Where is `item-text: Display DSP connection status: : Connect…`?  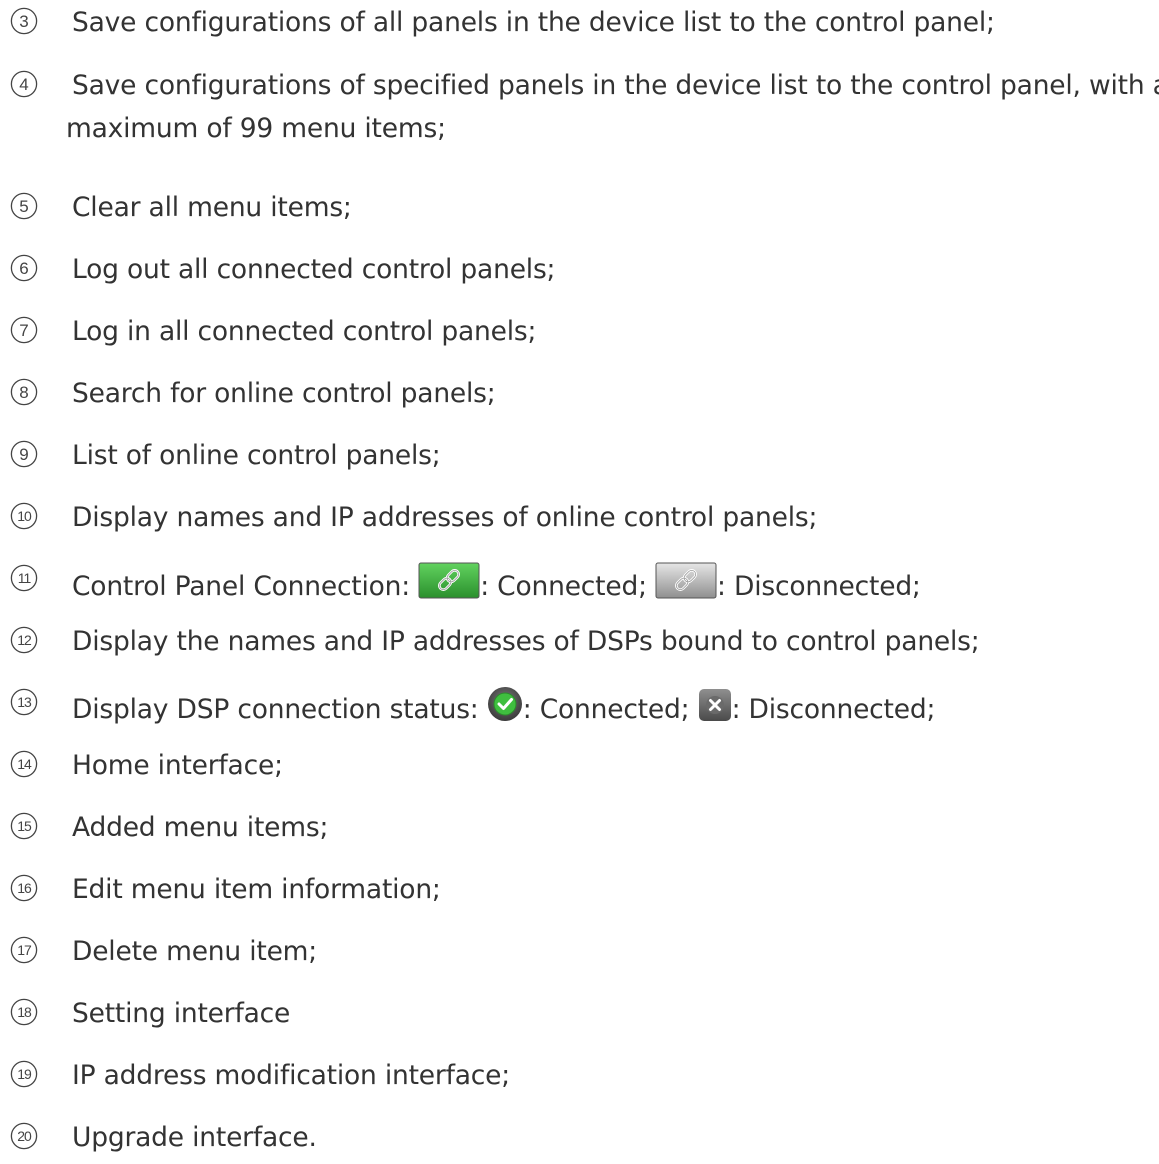 item-text: Display DSP connection status: : Connect… is located at coordinates (503, 707).